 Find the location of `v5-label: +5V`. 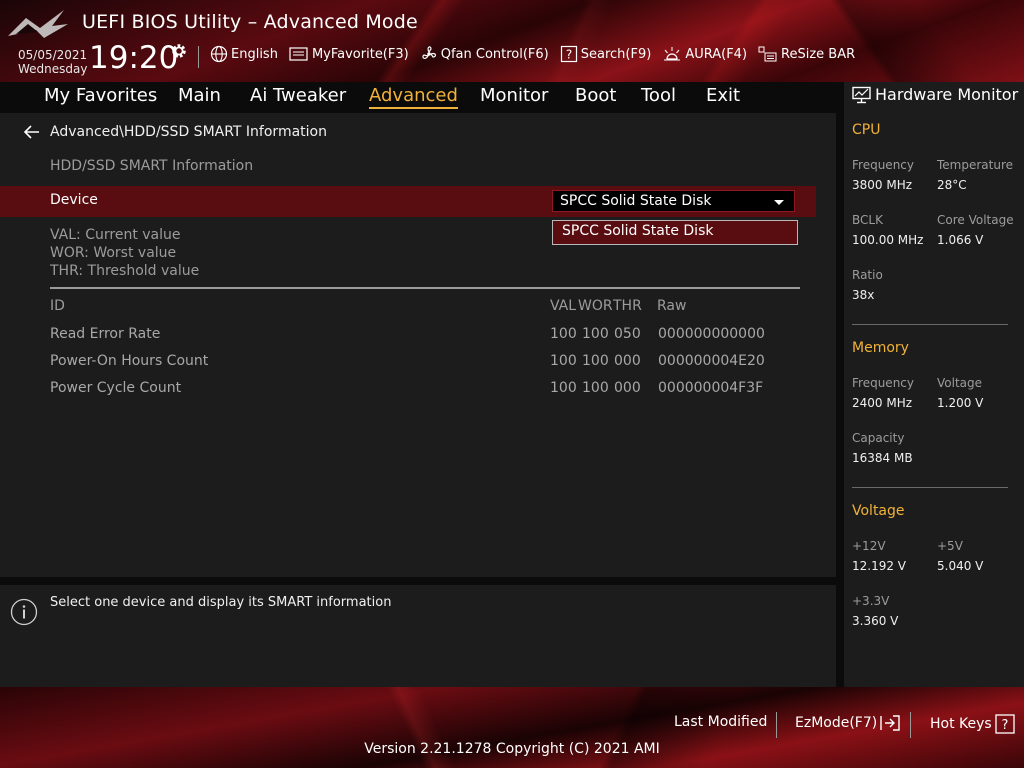

v5-label: +5V is located at coordinates (950, 546).